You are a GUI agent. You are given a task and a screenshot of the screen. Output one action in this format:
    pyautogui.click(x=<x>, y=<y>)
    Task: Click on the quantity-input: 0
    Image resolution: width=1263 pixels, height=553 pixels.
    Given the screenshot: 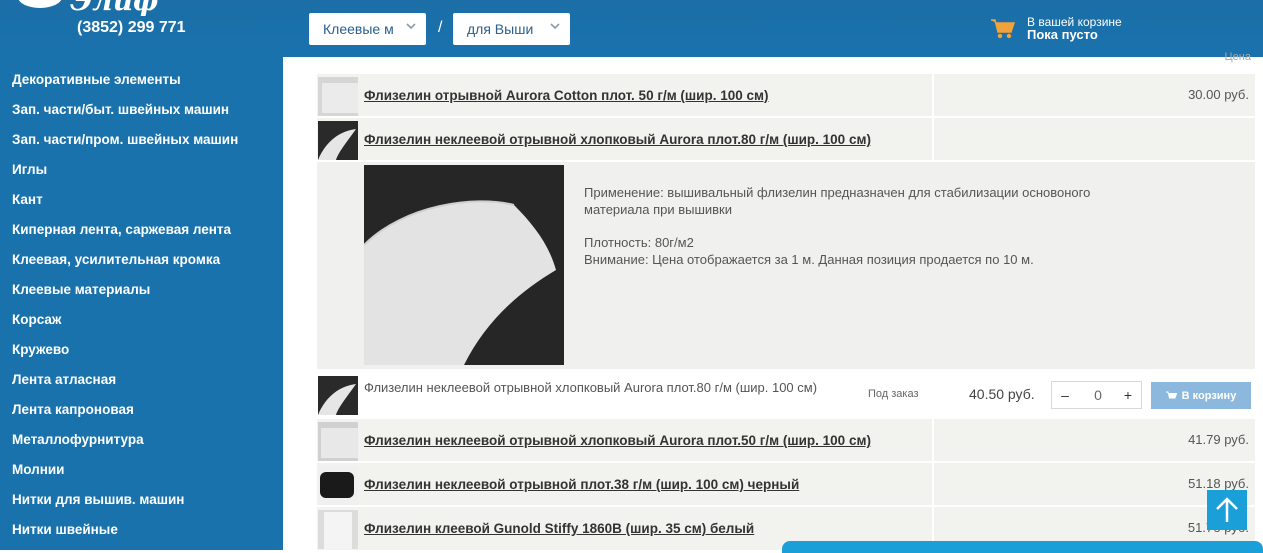 What is the action you would take?
    pyautogui.click(x=1098, y=395)
    